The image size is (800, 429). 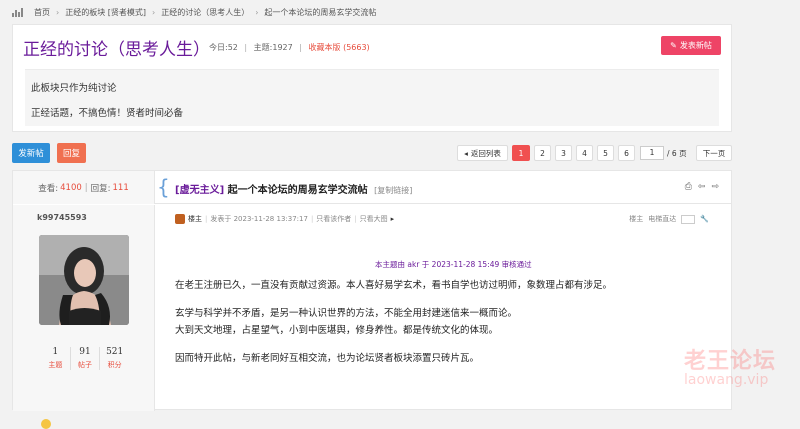 I want to click on breadcrumb-home: 首页, so click(x=42, y=12).